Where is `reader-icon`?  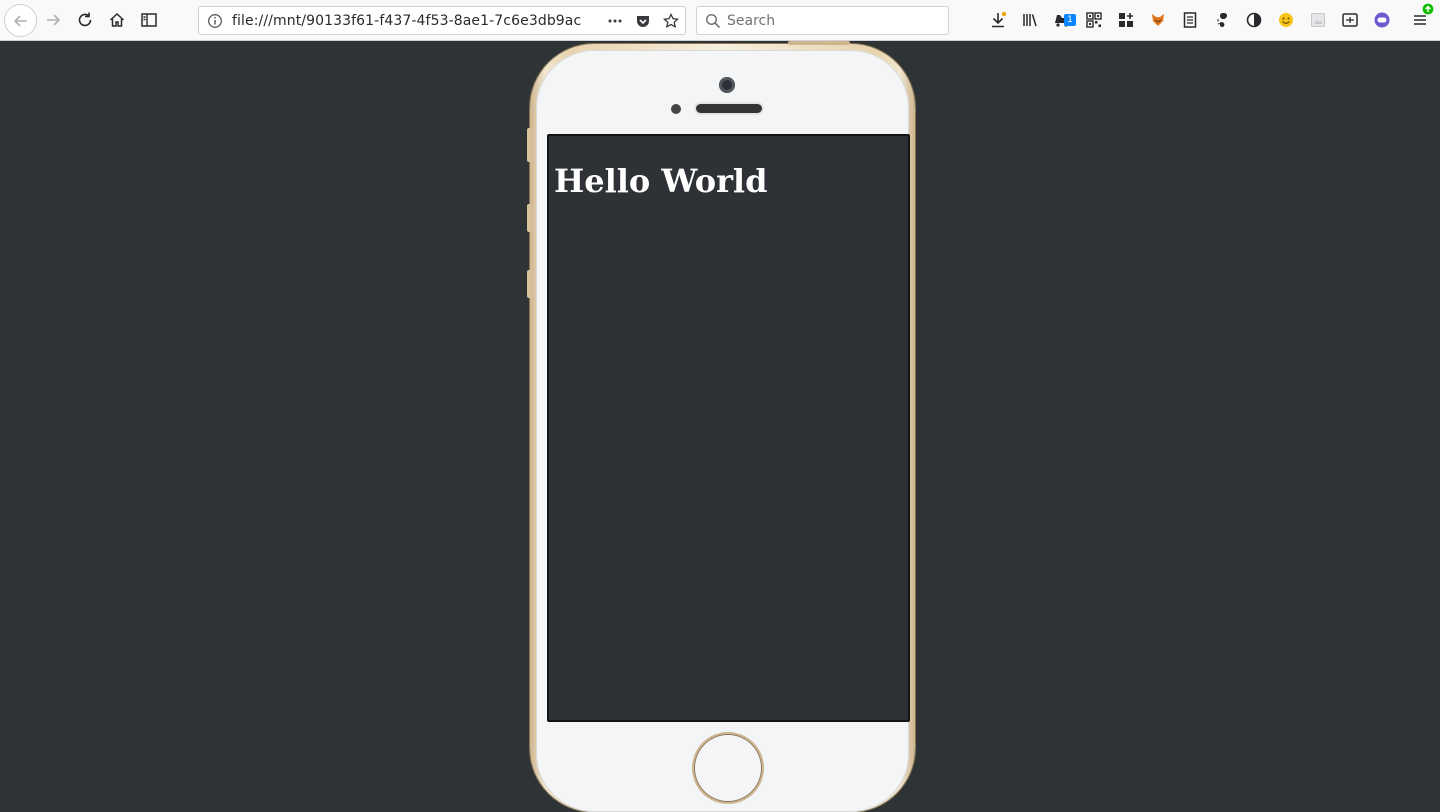 reader-icon is located at coordinates (1190, 20).